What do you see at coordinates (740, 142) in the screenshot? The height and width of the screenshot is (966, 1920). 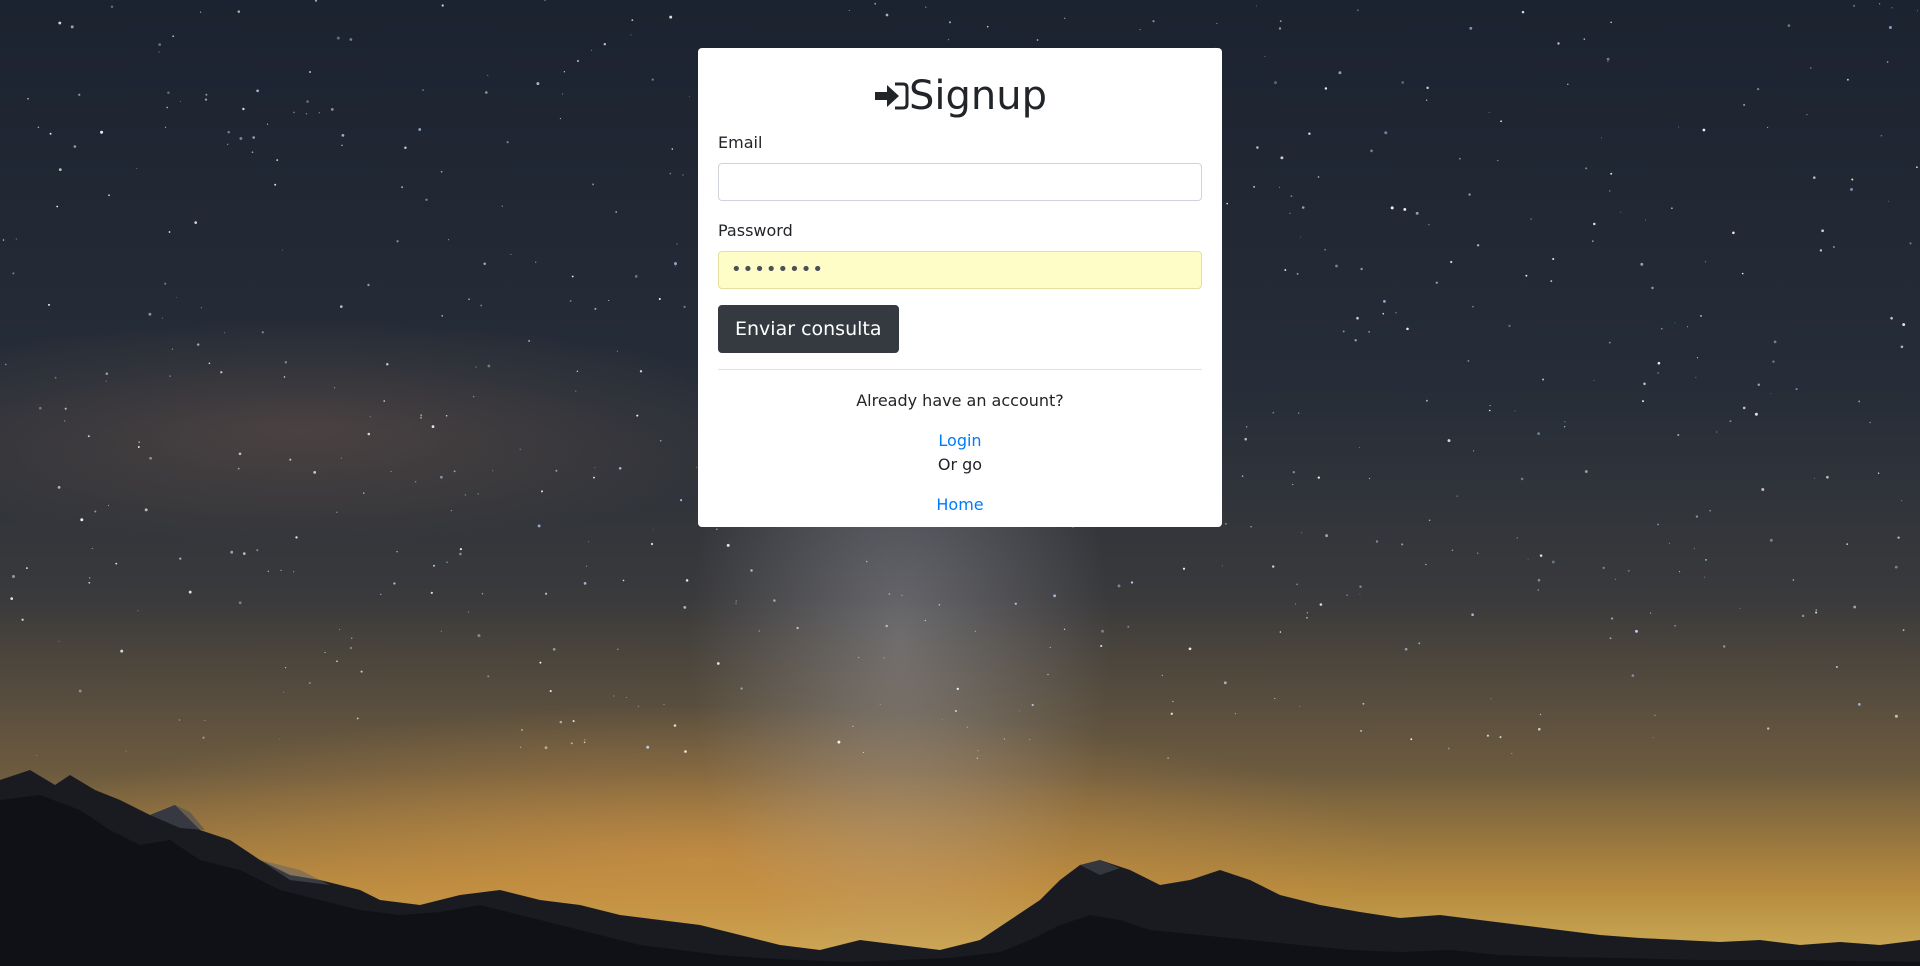 I see `email-label: Email` at bounding box center [740, 142].